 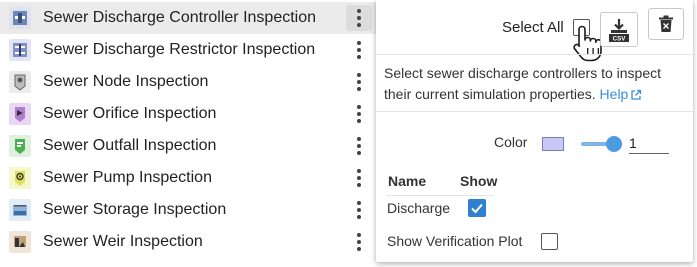 I want to click on select-all-label: Select All, so click(x=533, y=27).